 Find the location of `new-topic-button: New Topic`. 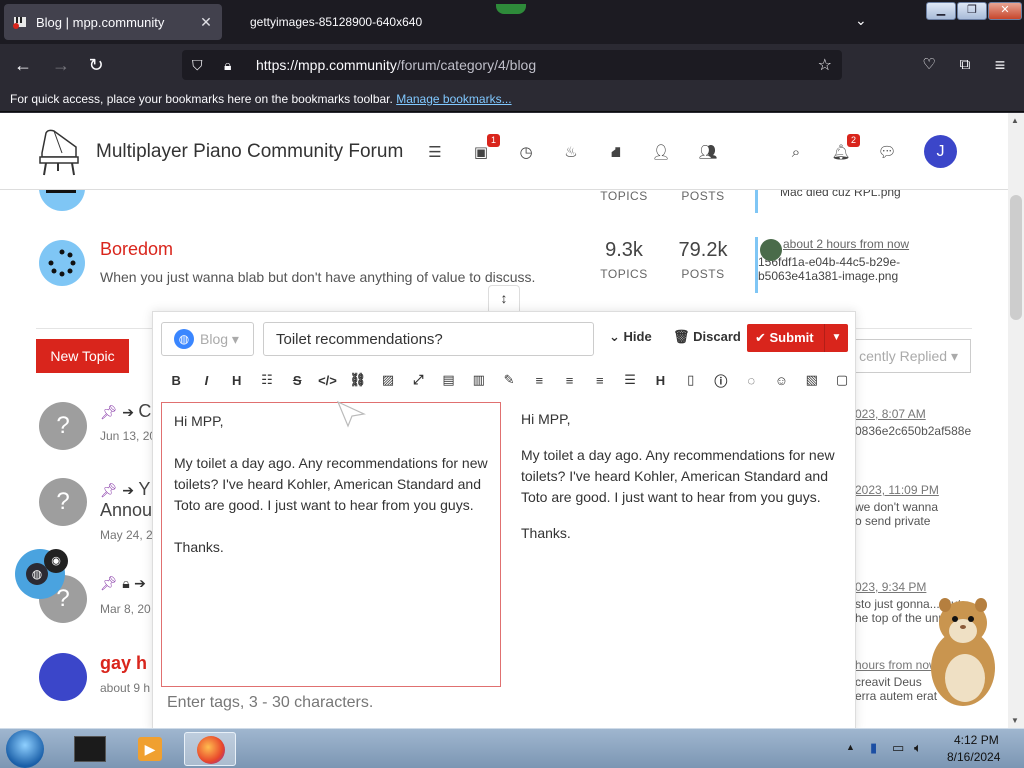

new-topic-button: New Topic is located at coordinates (82, 356).